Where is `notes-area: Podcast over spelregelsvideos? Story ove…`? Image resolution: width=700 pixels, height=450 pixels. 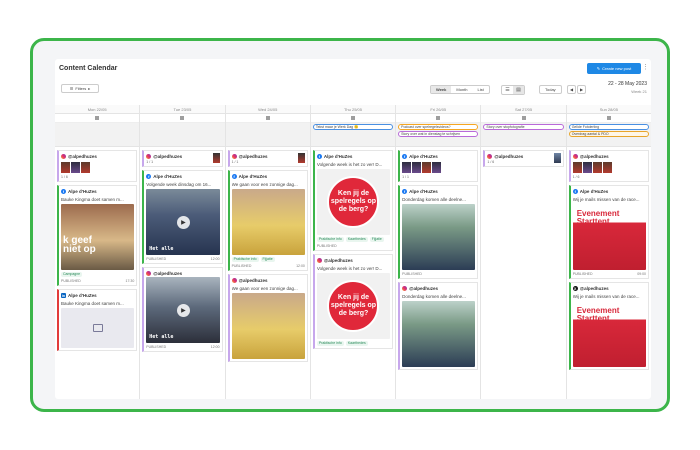
notes-area: Podcast over spelregelsvideos? Story ove… is located at coordinates (438, 135).